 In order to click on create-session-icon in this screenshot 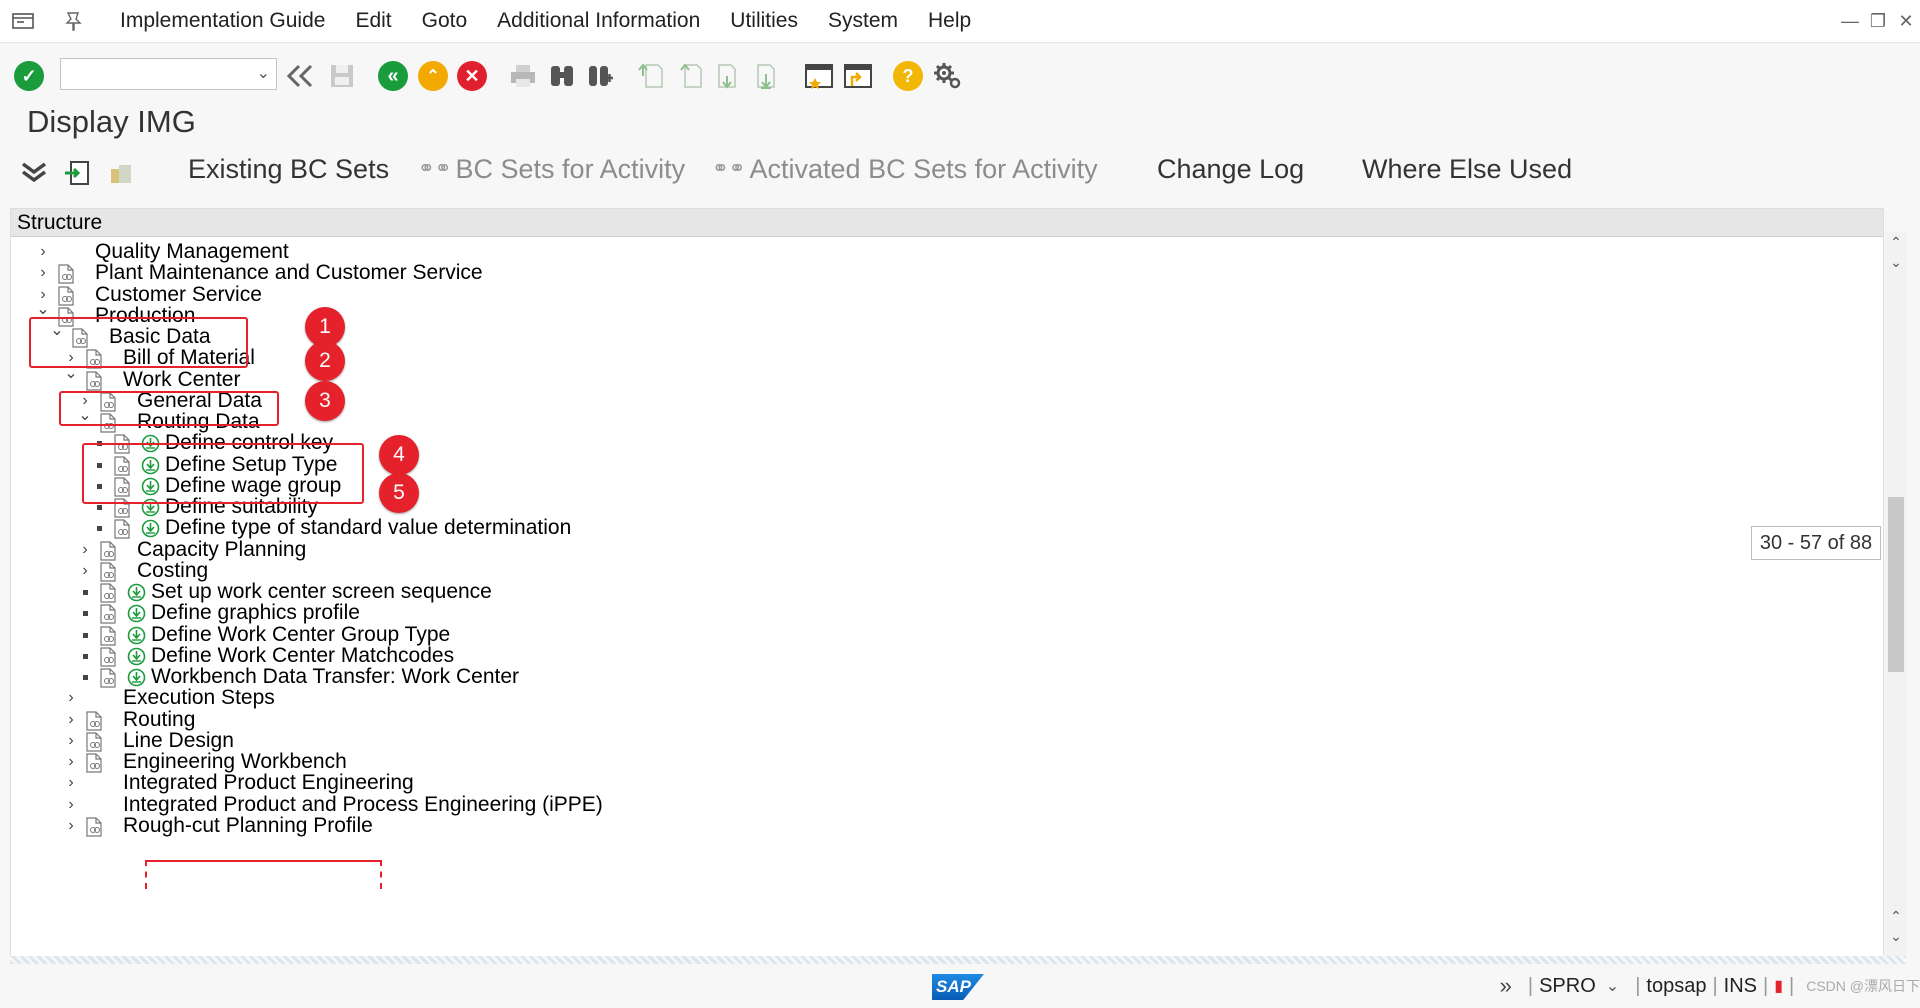, I will do `click(819, 76)`.